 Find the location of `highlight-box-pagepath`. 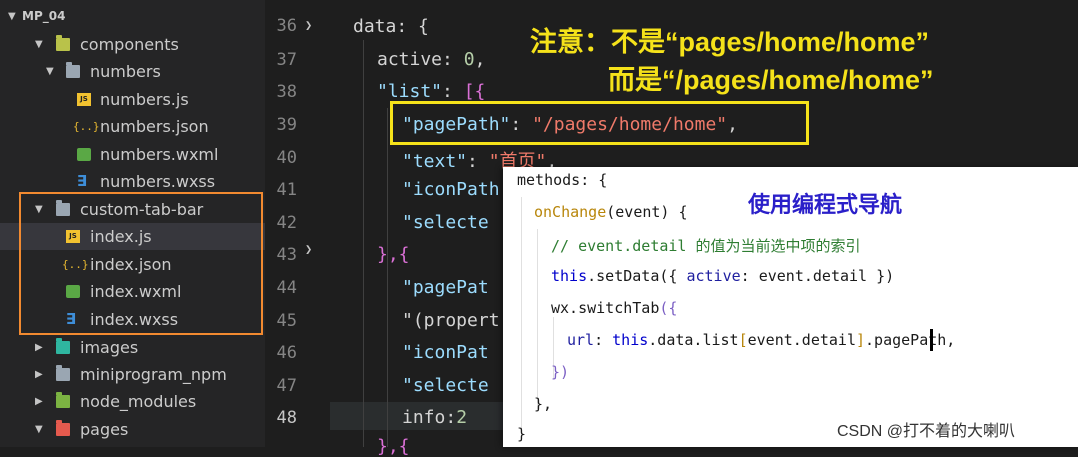

highlight-box-pagepath is located at coordinates (599, 123).